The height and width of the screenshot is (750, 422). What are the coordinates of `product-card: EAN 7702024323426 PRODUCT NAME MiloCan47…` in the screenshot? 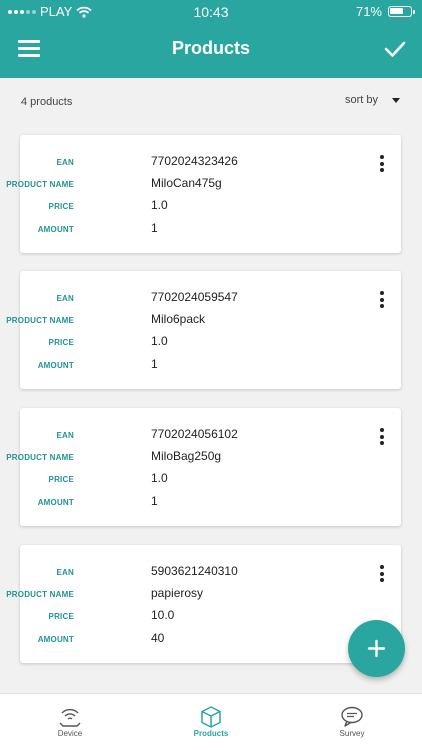 It's located at (203, 194).